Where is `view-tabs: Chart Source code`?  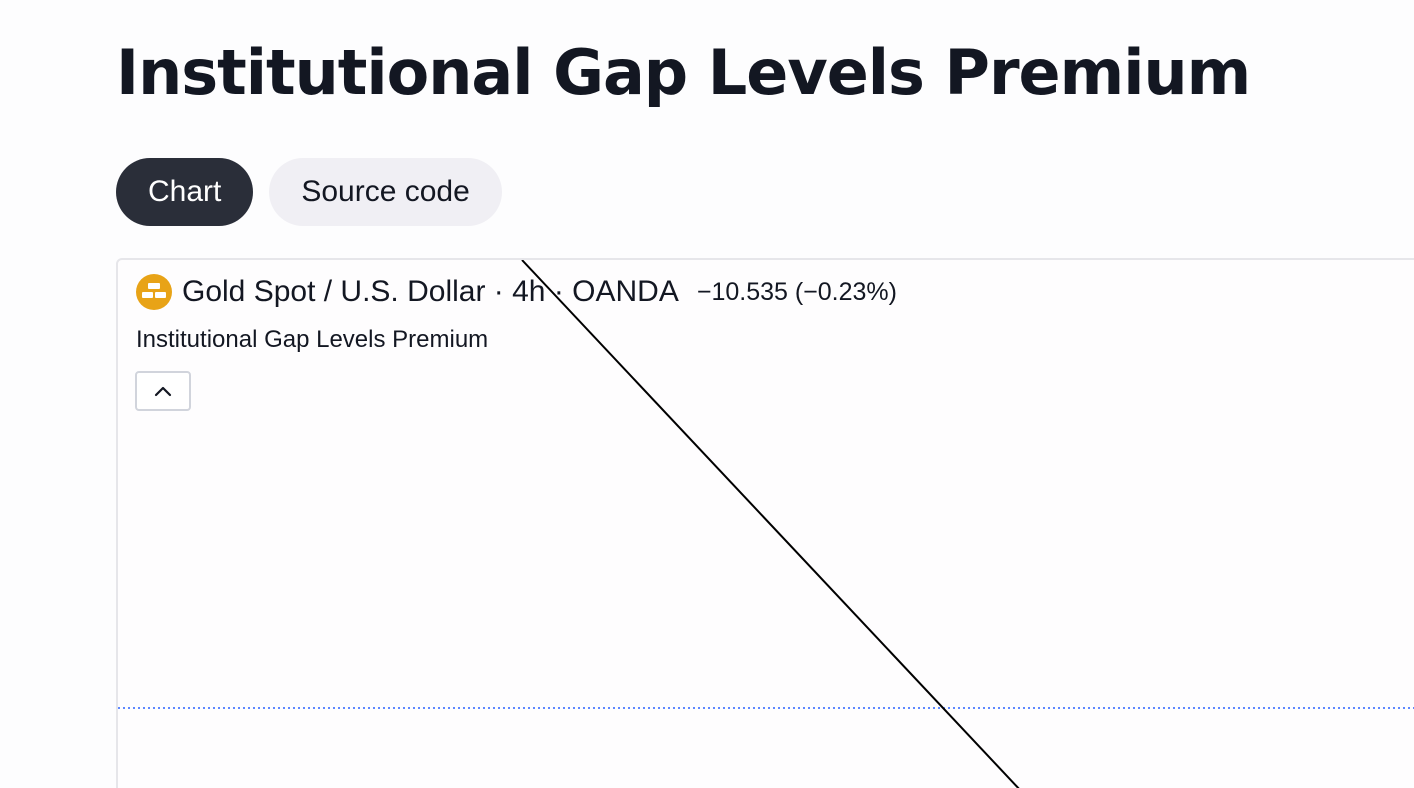
view-tabs: Chart Source code is located at coordinates (309, 192).